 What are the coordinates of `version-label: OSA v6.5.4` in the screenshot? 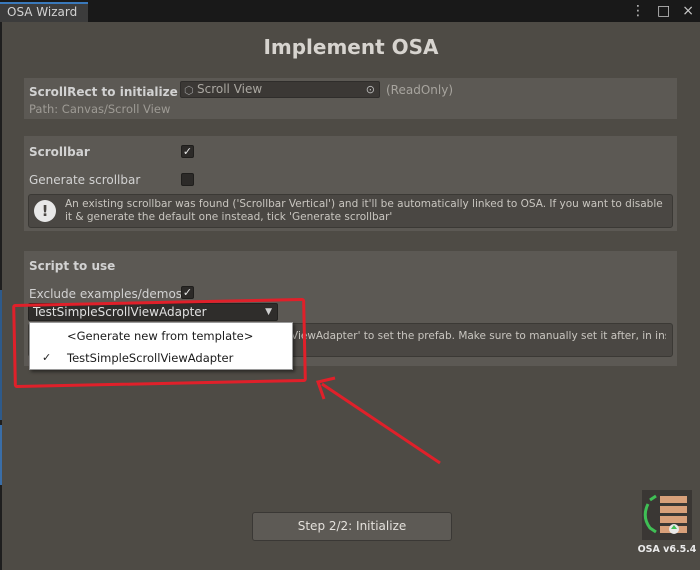 It's located at (667, 549).